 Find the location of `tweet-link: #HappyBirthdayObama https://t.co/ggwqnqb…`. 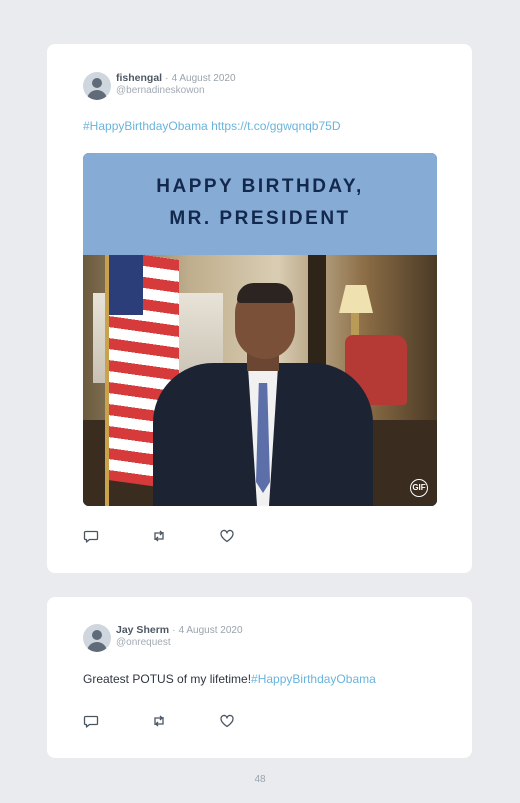

tweet-link: #HappyBirthdayObama https://t.co/ggwqnqb… is located at coordinates (211, 126).